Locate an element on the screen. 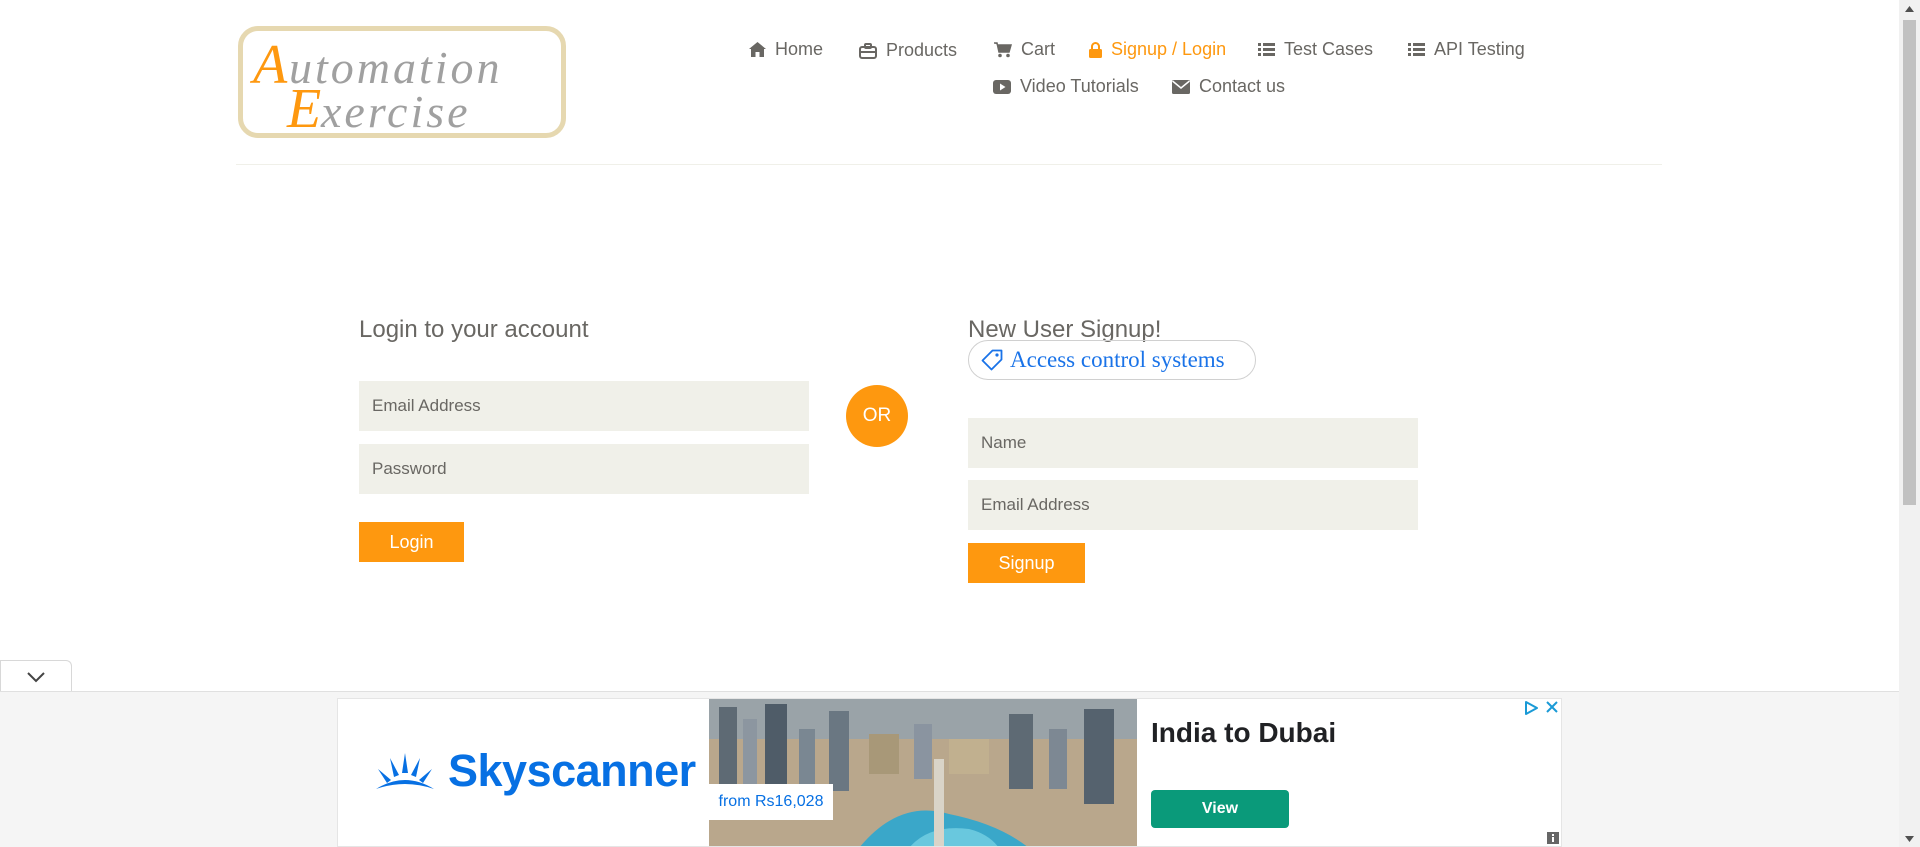 Image resolution: width=1920 pixels, height=847 pixels. youtube-play-icon is located at coordinates (1002, 86).